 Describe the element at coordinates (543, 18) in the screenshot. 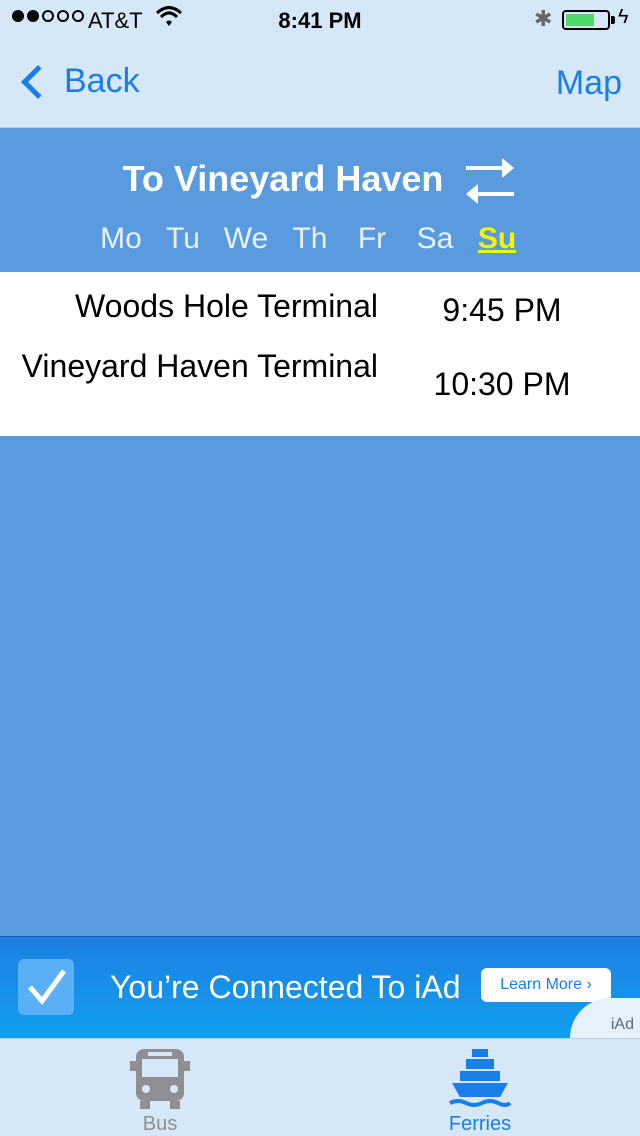

I see `bluetooth-icon: ✱` at that location.